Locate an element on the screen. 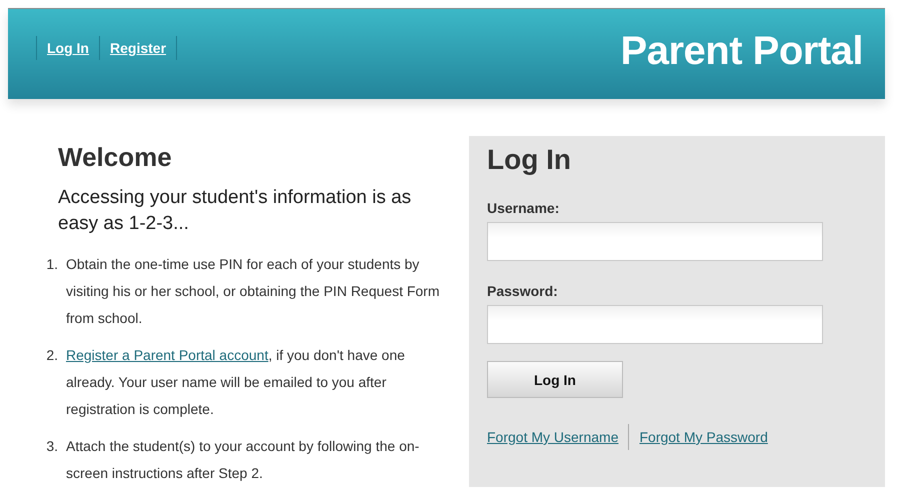 The width and height of the screenshot is (904, 495). step-text: Obtain the one-time use PIN for each of your students by visiting his or her school, or obtaining the PIN Request Form from school. is located at coordinates (253, 291).